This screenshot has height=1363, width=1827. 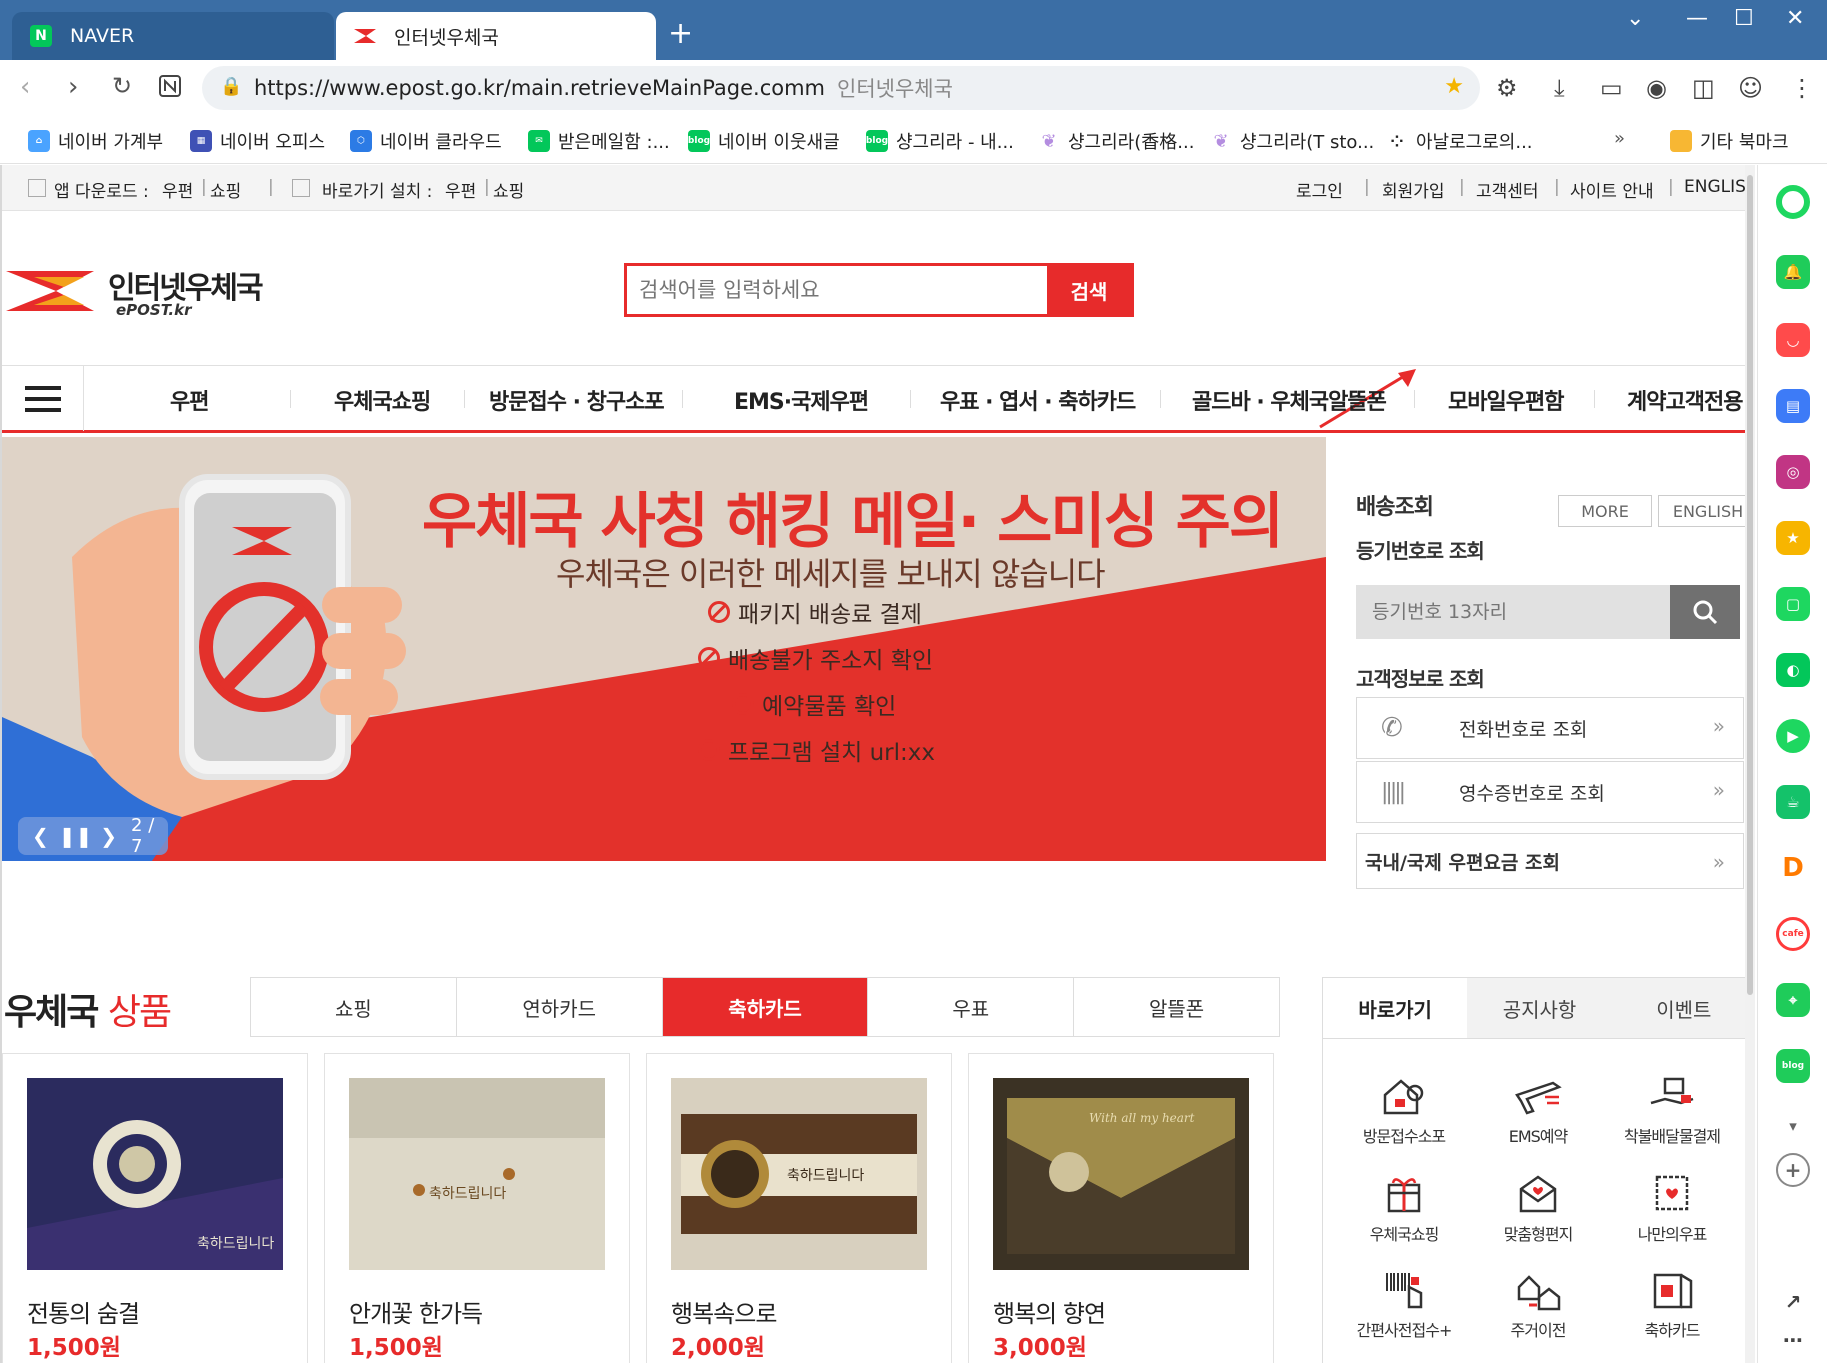 I want to click on nav-pickup: 방문접수 · 창구소포, so click(x=577, y=400).